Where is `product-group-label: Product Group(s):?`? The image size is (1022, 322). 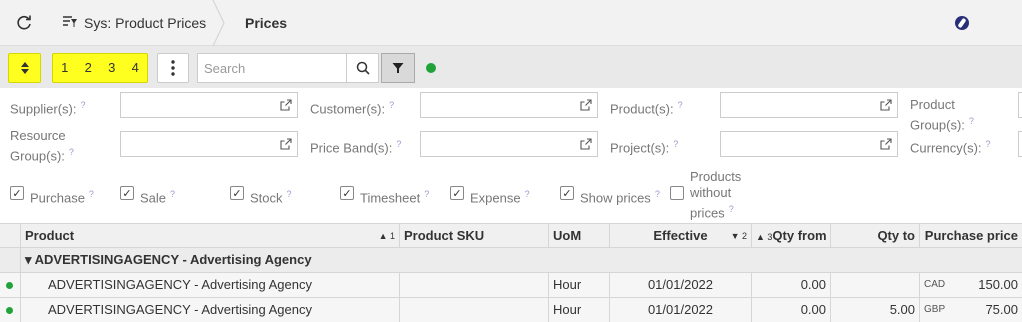 product-group-label: Product Group(s):? is located at coordinates (942, 115).